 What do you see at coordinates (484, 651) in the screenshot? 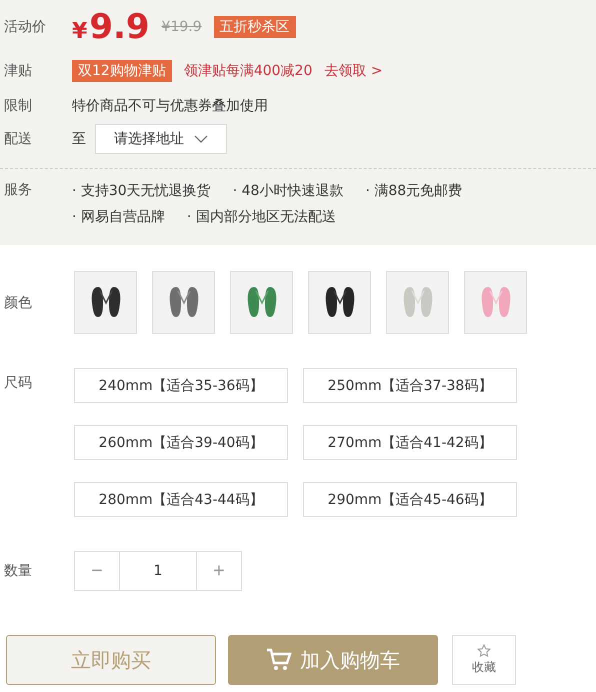
I see `star-icon` at bounding box center [484, 651].